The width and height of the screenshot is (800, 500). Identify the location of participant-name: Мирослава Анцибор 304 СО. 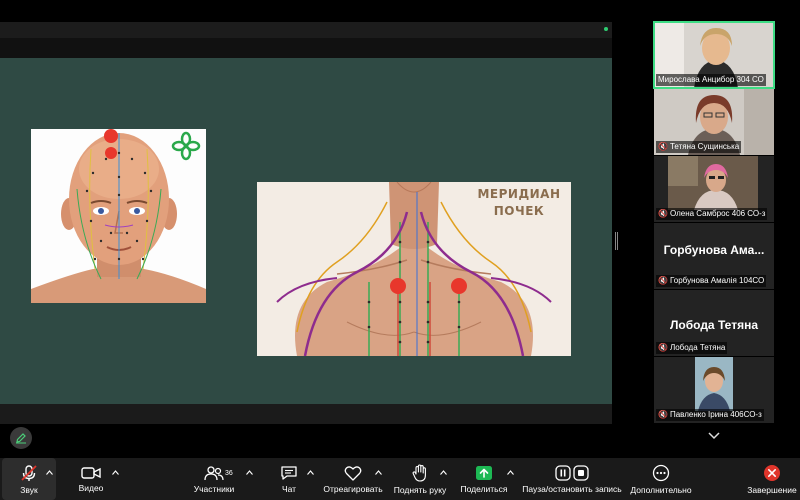
(711, 79).